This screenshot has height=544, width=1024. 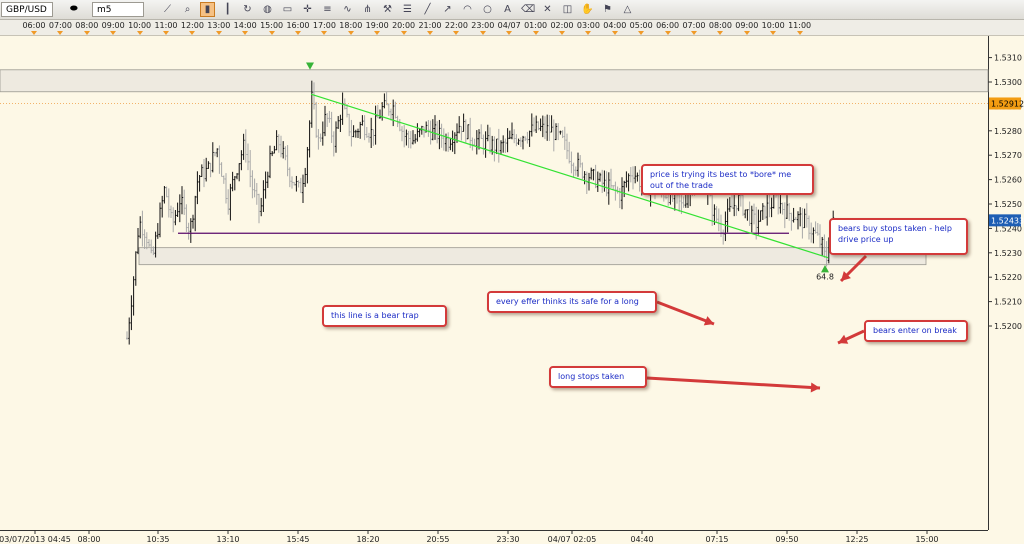 I want to click on text-button: A, so click(x=507, y=9).